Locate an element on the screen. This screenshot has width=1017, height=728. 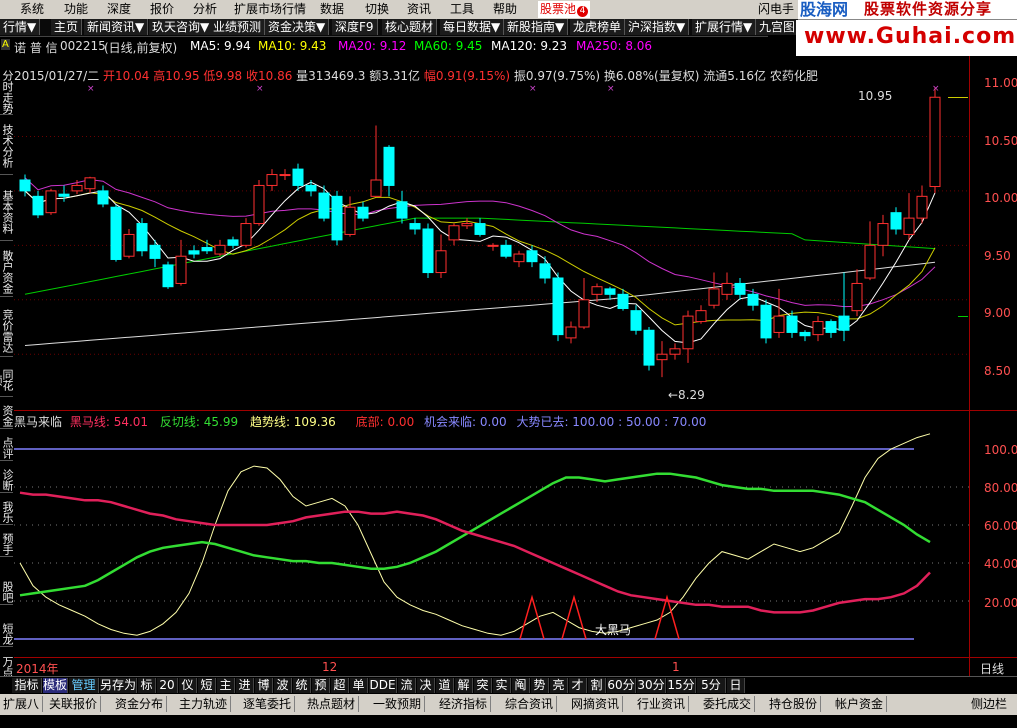
indicator-tab: 管理 is located at coordinates (84, 685).